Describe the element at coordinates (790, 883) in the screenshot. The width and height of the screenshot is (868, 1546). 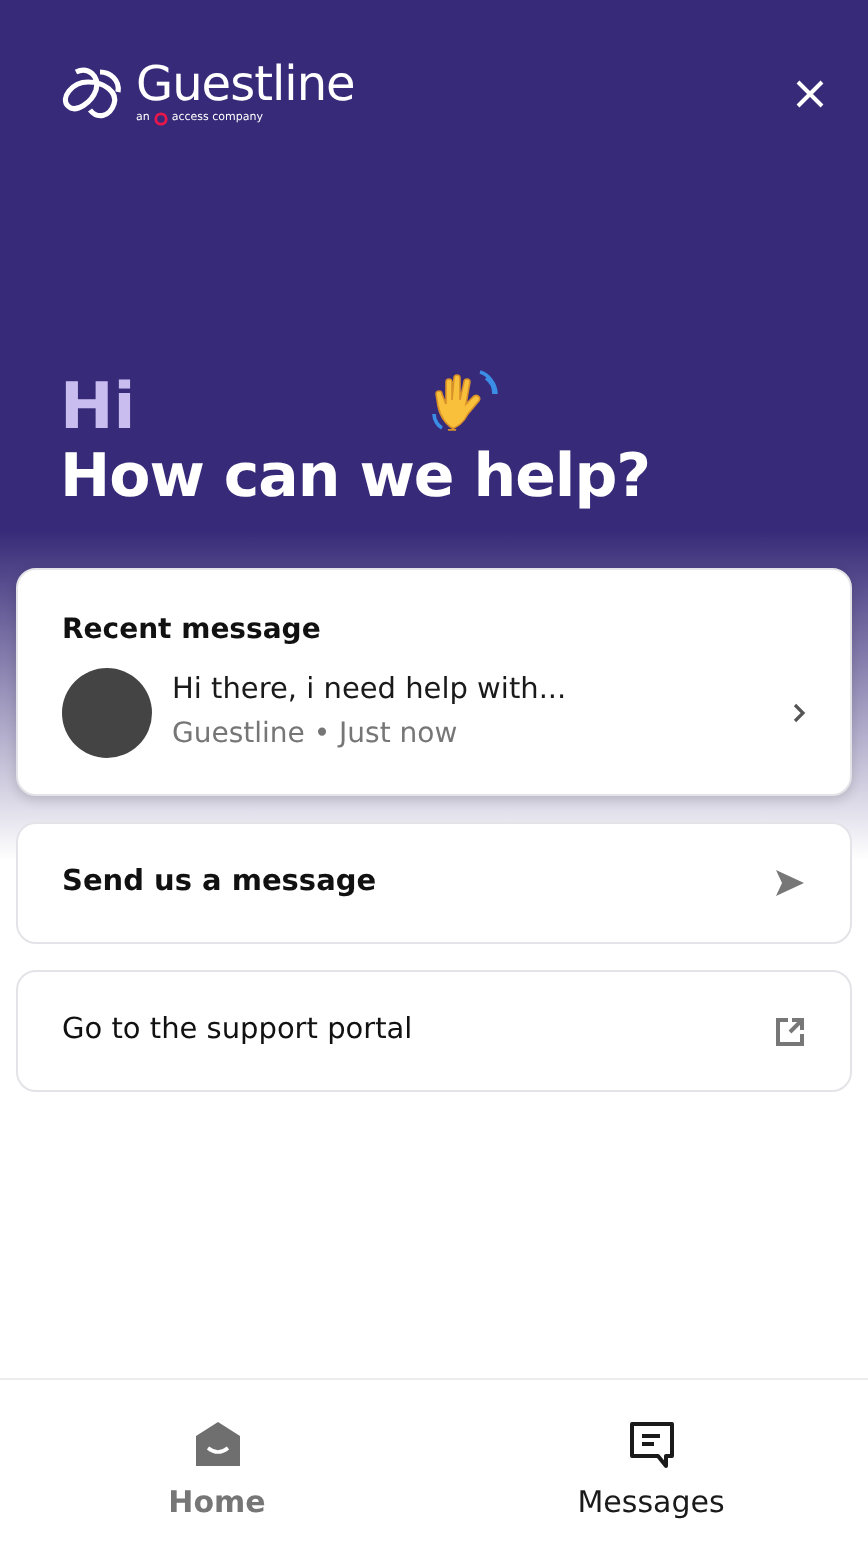
I see `send-icon` at that location.